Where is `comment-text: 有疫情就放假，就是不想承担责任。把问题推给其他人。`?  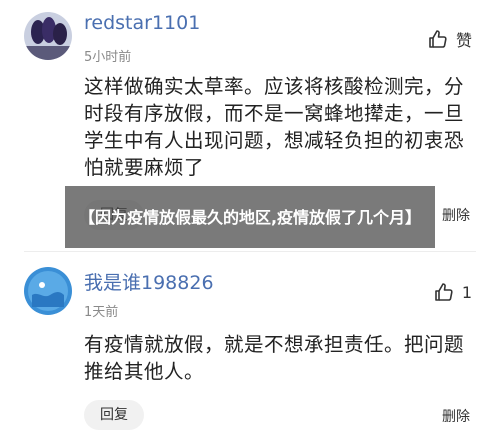 comment-text: 有疫情就放假，就是不想承担责任。把问题推给其他人。 is located at coordinates (274, 358).